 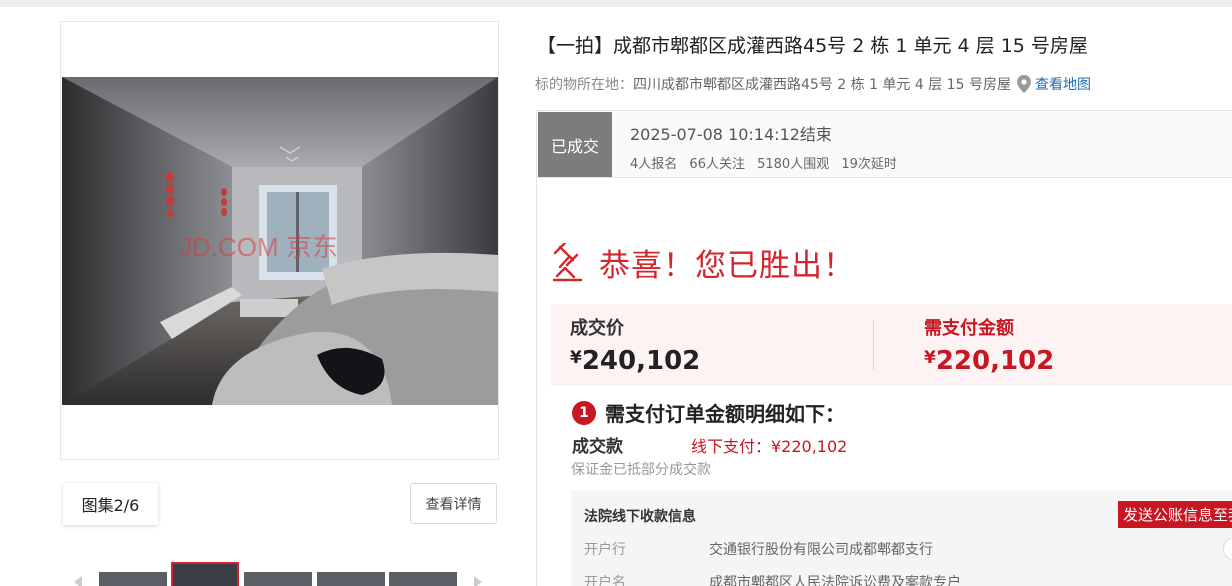 I want to click on view-map-link: 查看地图, so click(x=1063, y=84).